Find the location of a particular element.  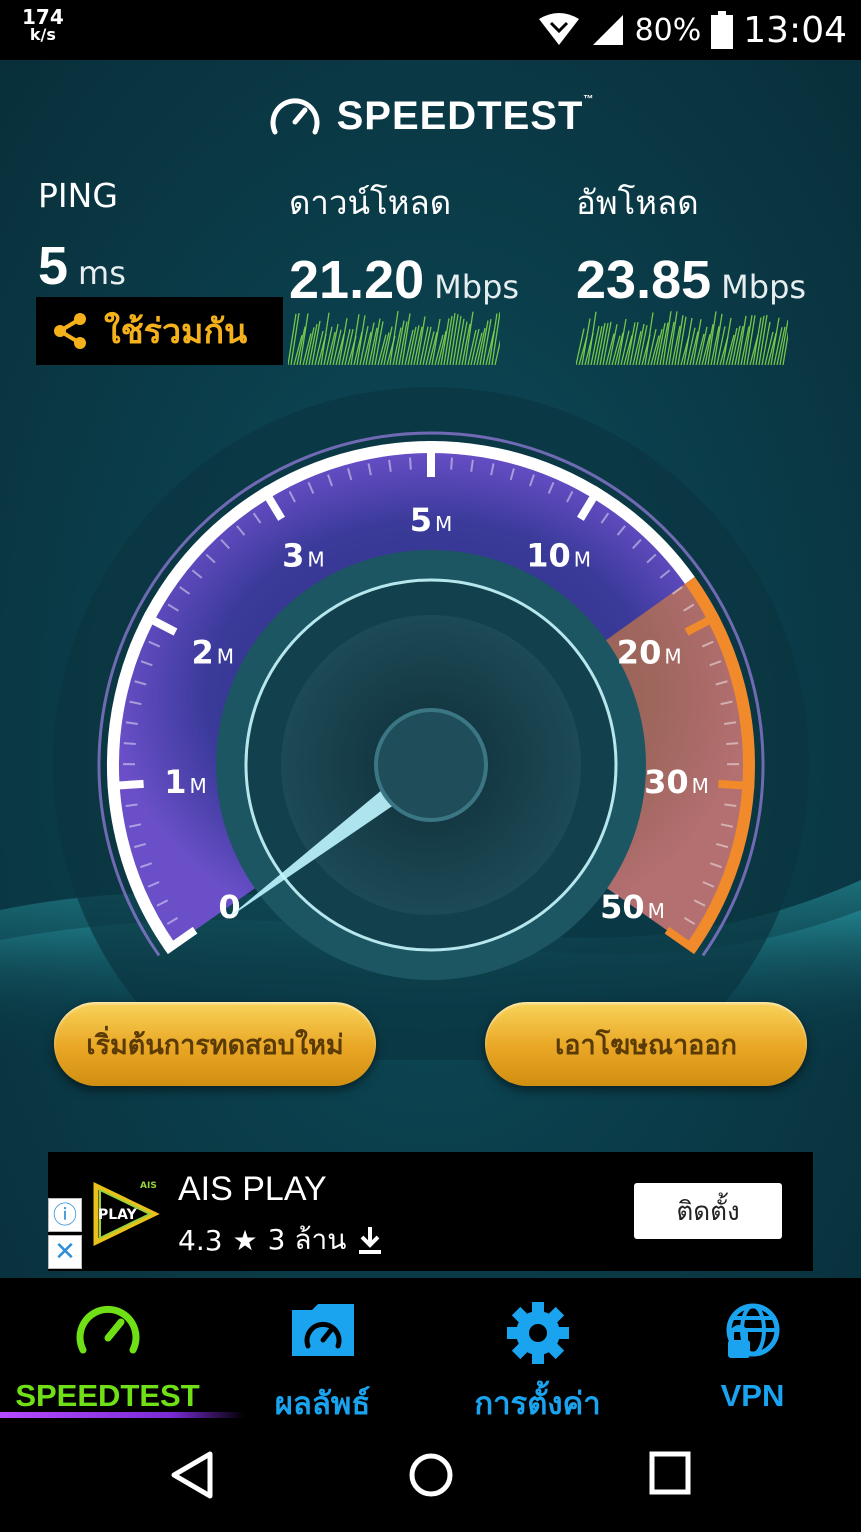

ad-info-icon: ⓘ is located at coordinates (65, 1215).